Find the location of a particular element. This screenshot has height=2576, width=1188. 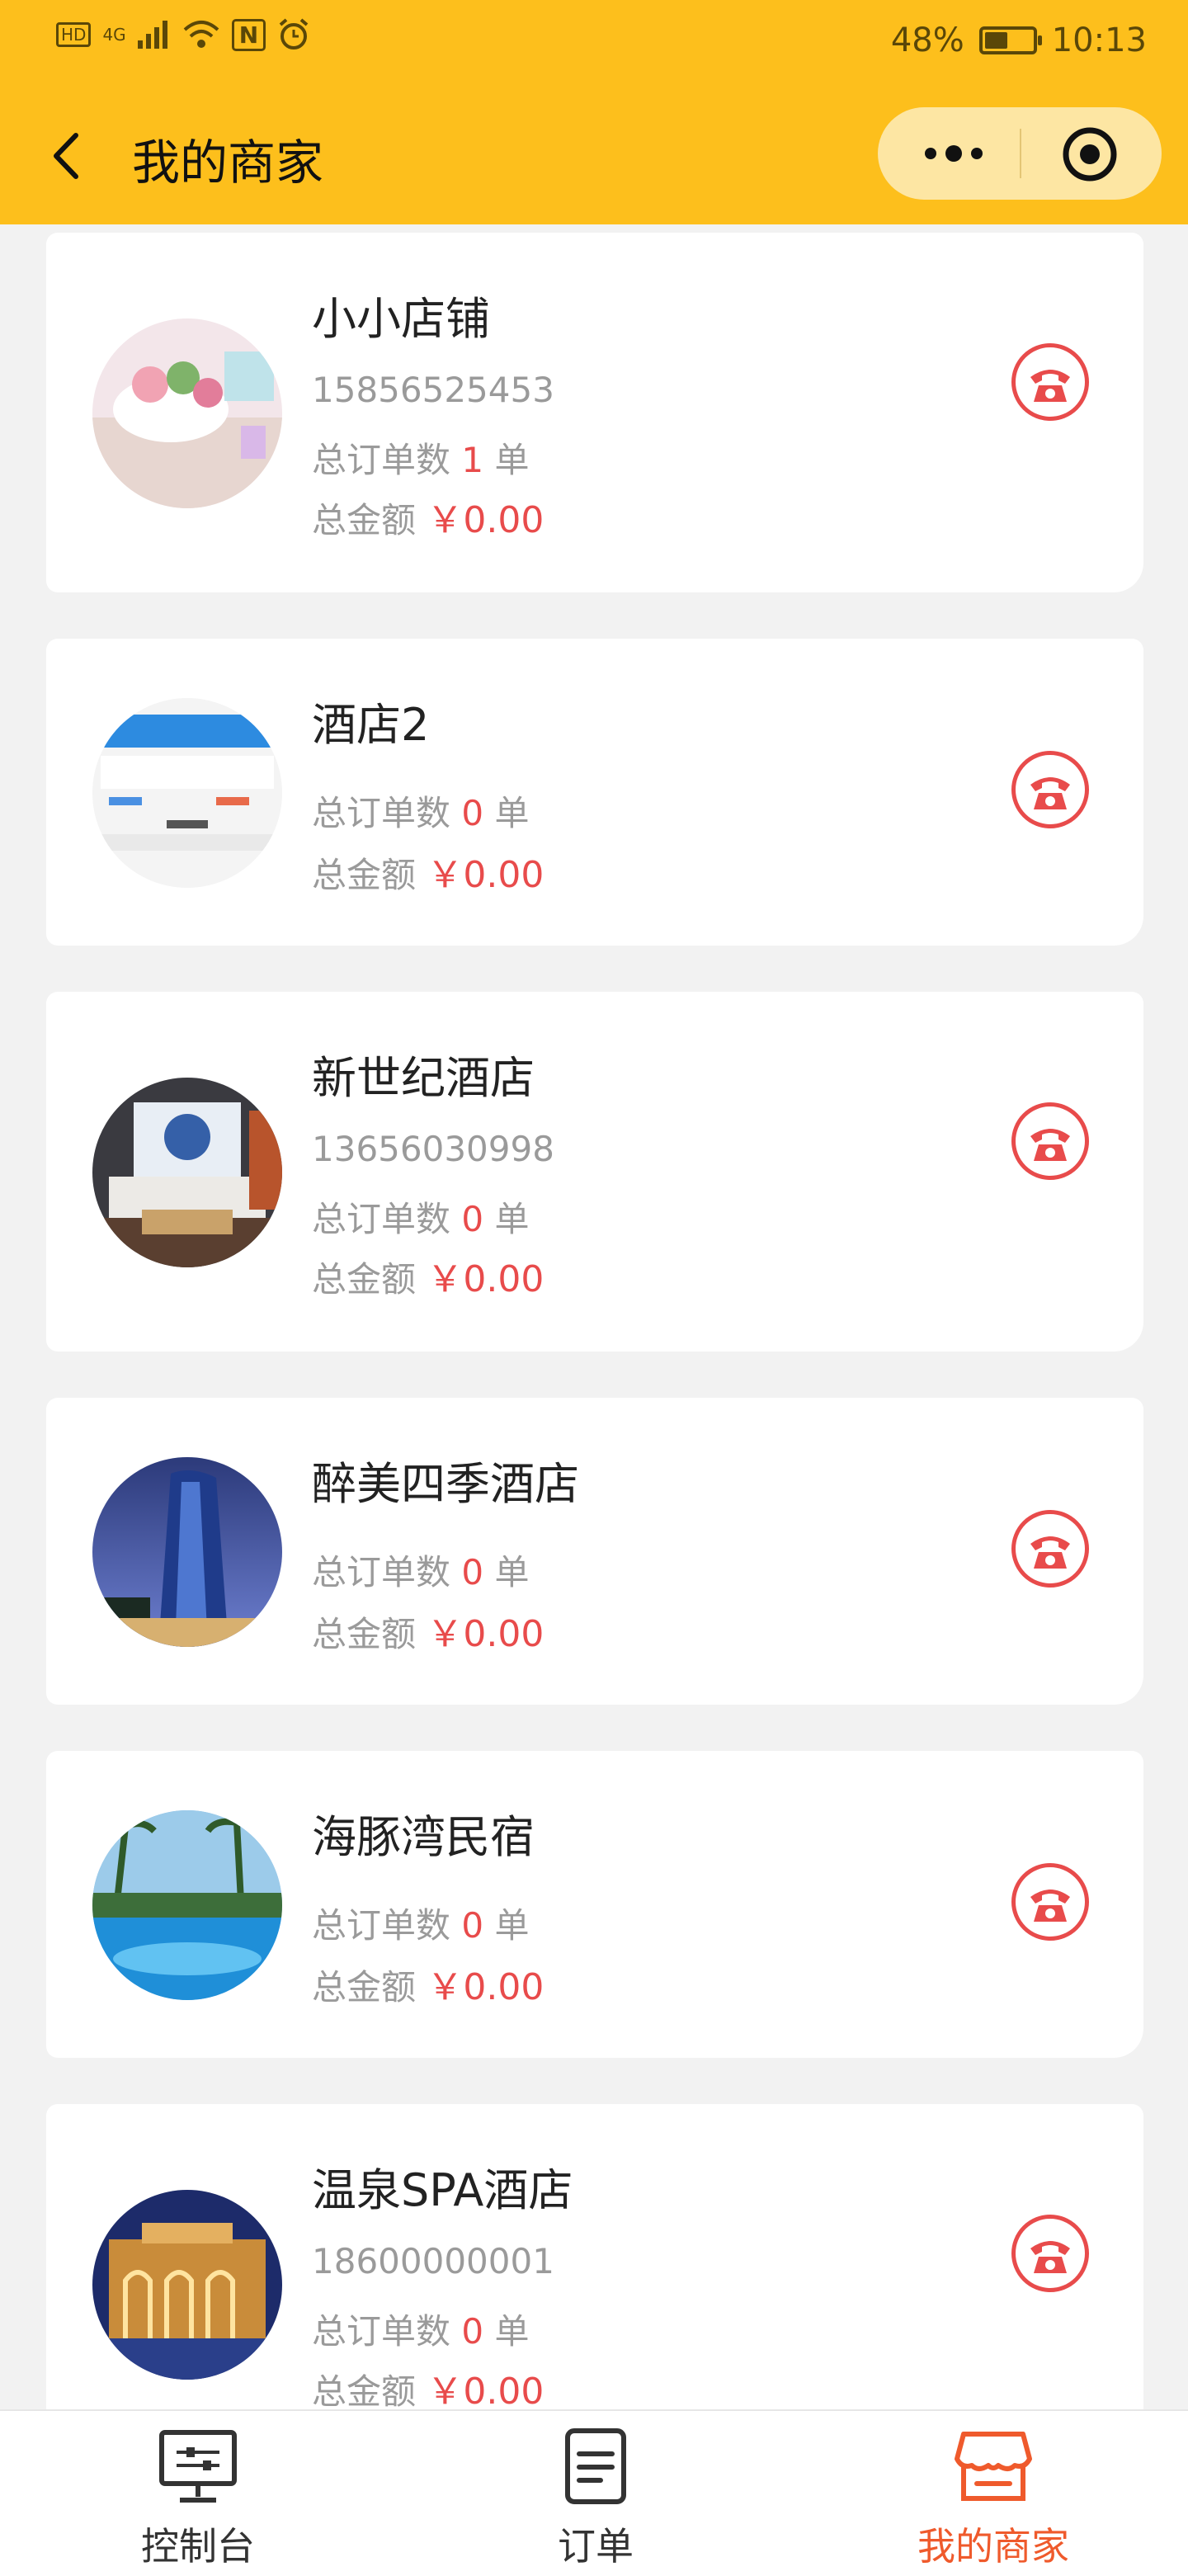

merchant-card: 小小店铺 15856525453 总订单数 1 单 总金额 ￥0.00 is located at coordinates (594, 412).